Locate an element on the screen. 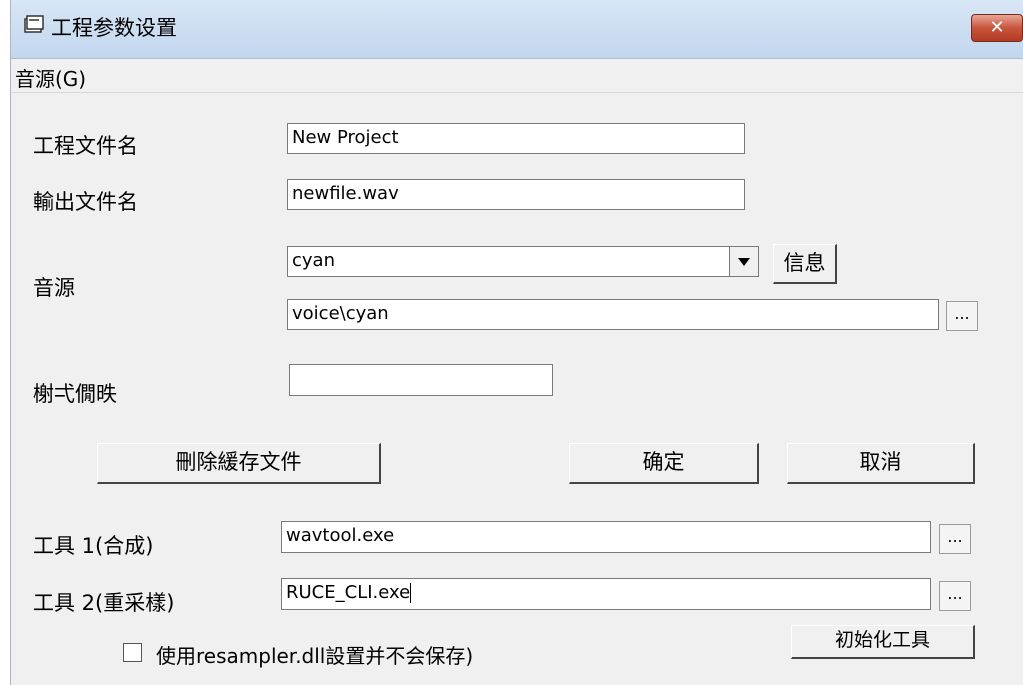 This screenshot has width=1023, height=685. voicebank-label: 音源 is located at coordinates (54, 288).